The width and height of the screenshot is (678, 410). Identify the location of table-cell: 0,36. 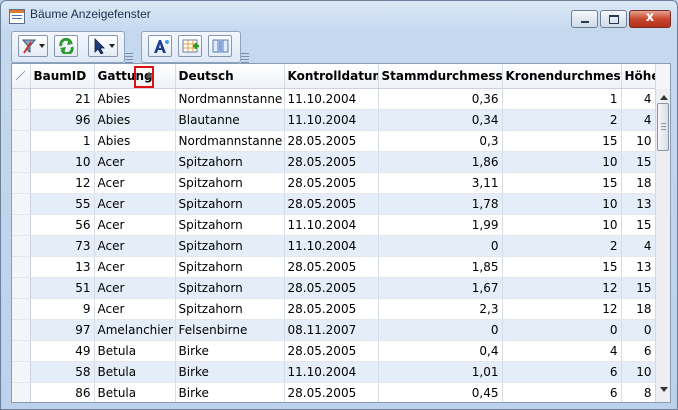
(440, 99).